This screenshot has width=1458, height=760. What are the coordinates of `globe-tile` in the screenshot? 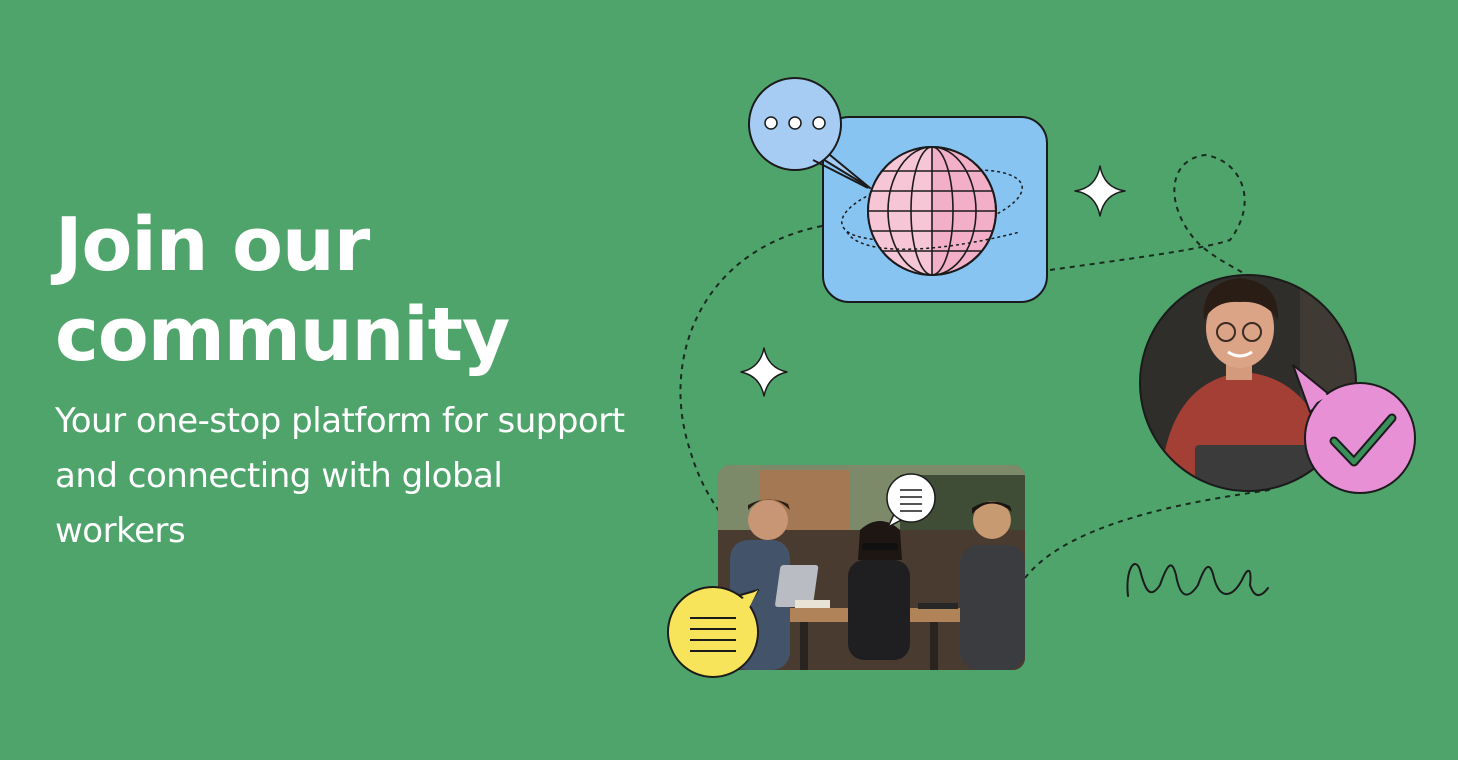 It's located at (935, 209).